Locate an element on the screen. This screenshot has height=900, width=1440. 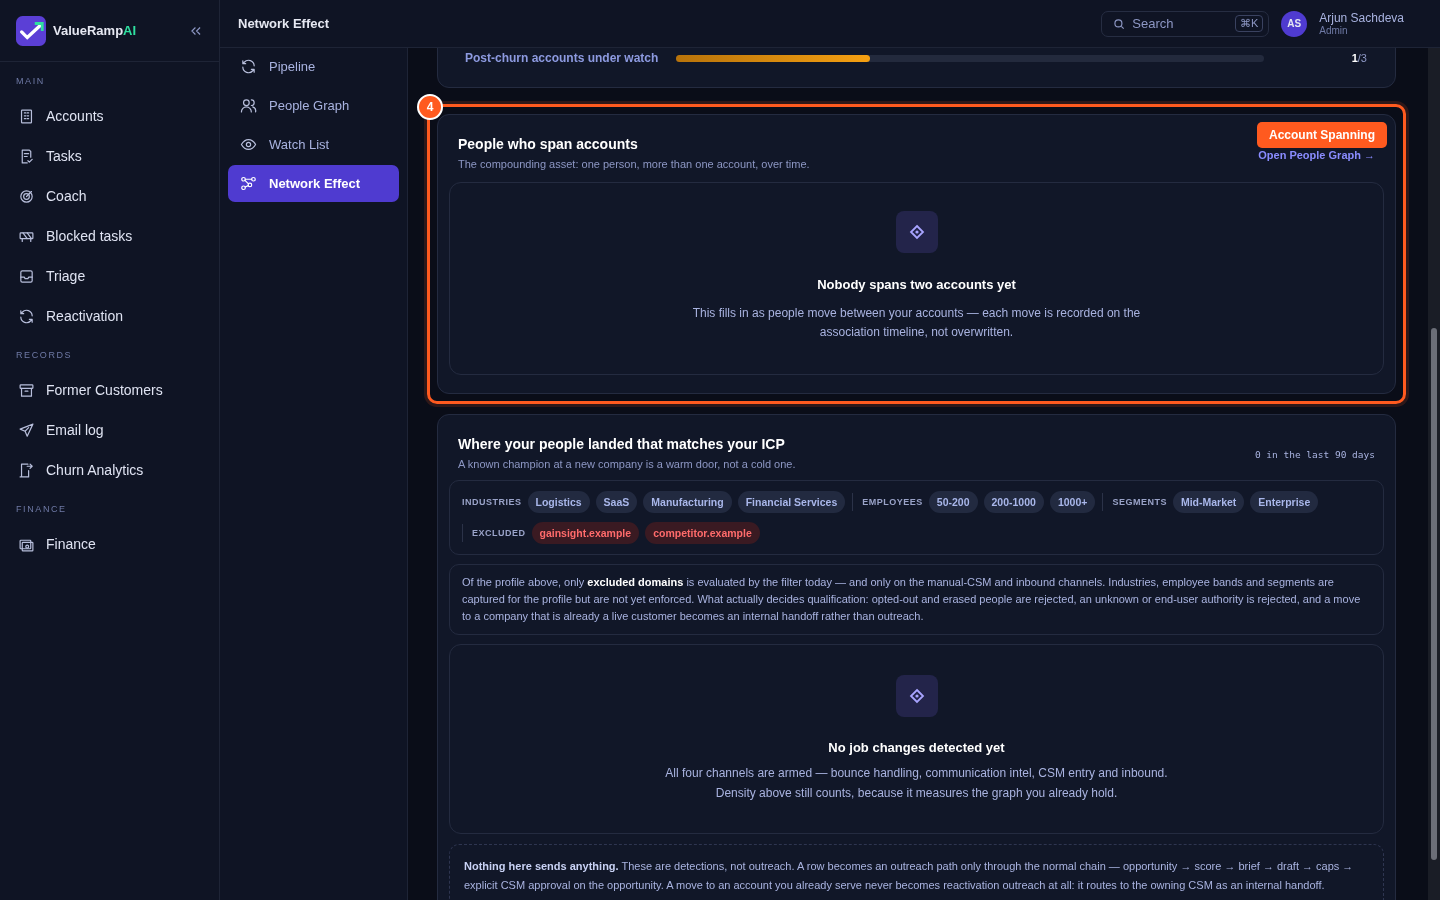
filter-chip: Enterprise is located at coordinates (1284, 502).